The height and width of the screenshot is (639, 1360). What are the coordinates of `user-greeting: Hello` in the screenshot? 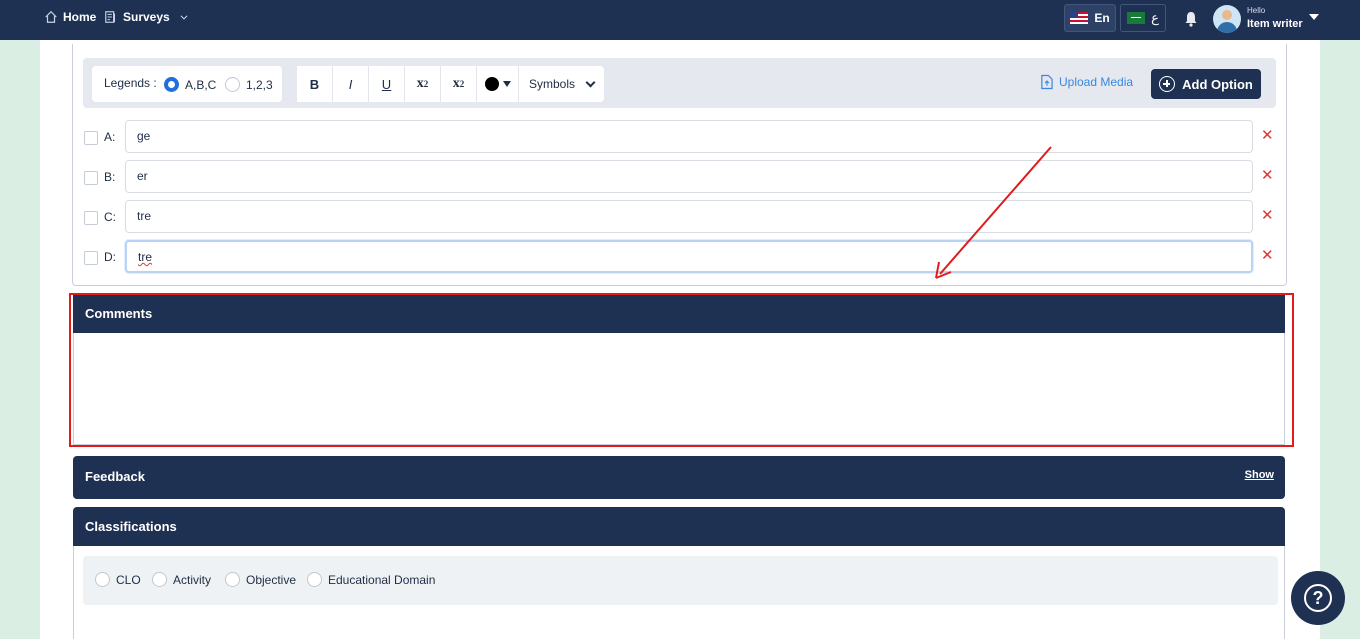 It's located at (1256, 10).